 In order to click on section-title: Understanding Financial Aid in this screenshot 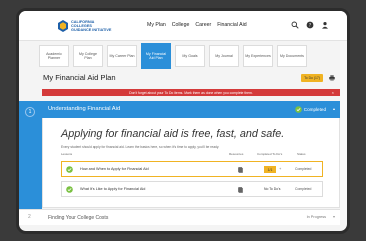, I will do `click(84, 109)`.